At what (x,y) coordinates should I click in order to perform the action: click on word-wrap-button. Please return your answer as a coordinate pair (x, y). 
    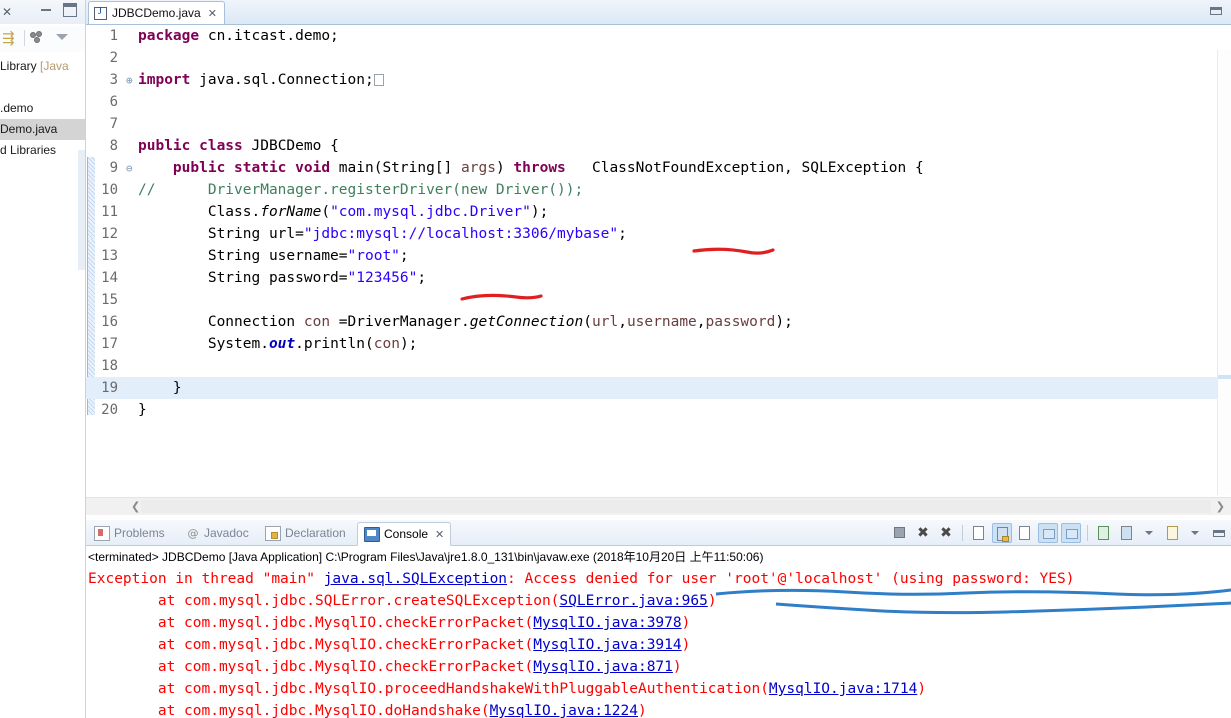
    Looking at the image, I should click on (1025, 533).